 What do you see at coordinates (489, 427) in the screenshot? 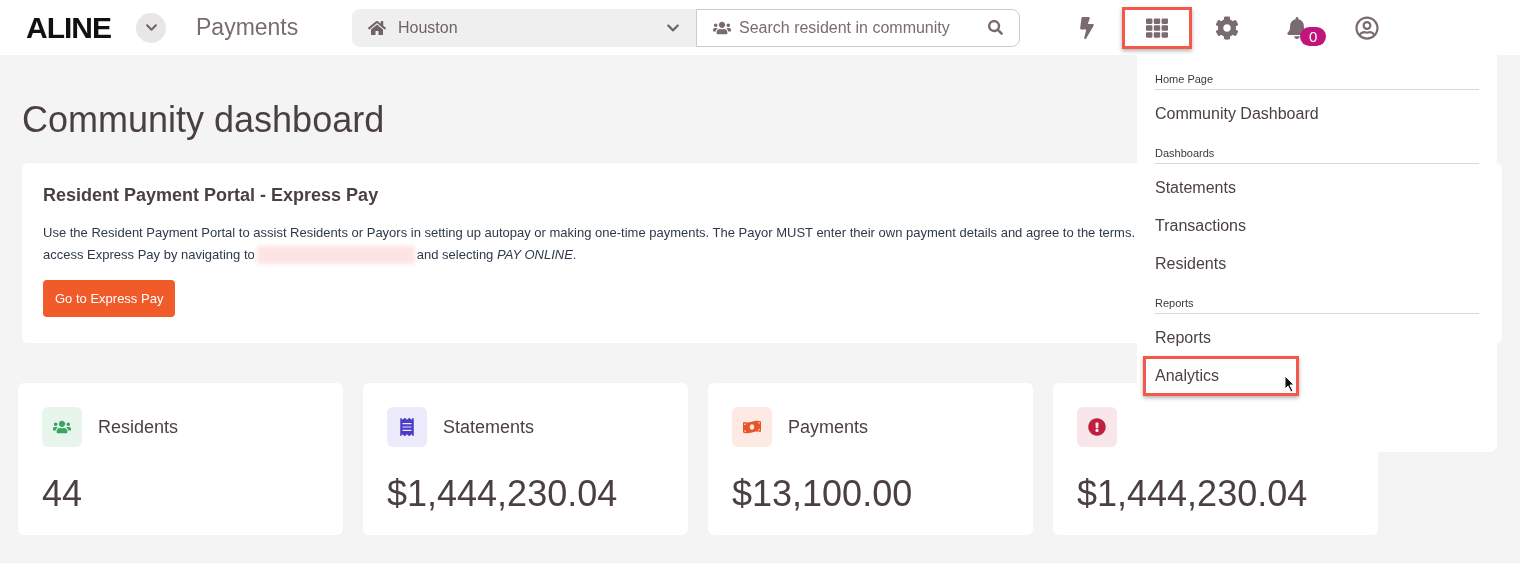
I see `stat-label: Statements` at bounding box center [489, 427].